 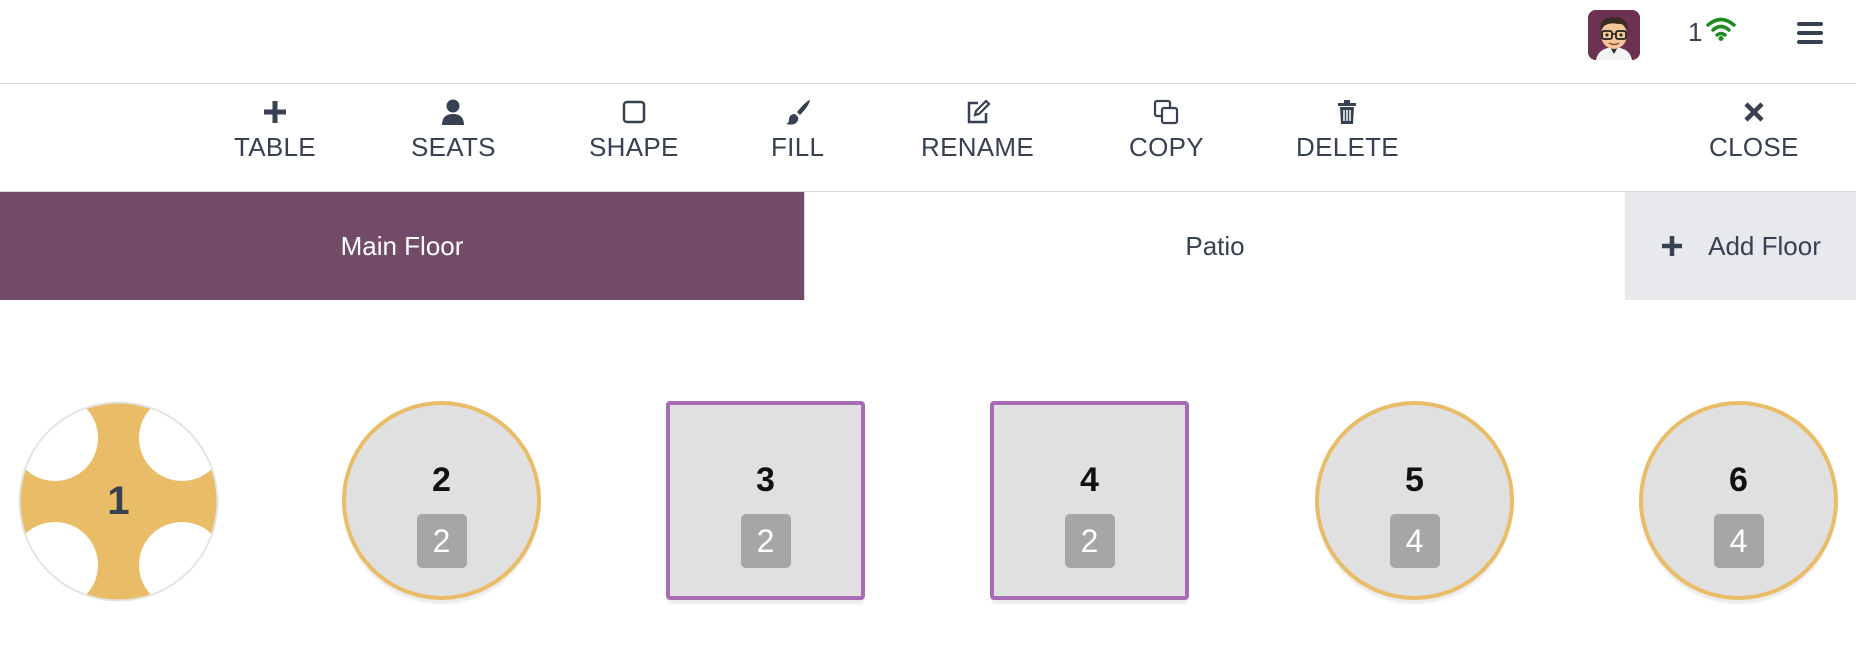 What do you see at coordinates (275, 147) in the screenshot?
I see `add-table-label: TABLE` at bounding box center [275, 147].